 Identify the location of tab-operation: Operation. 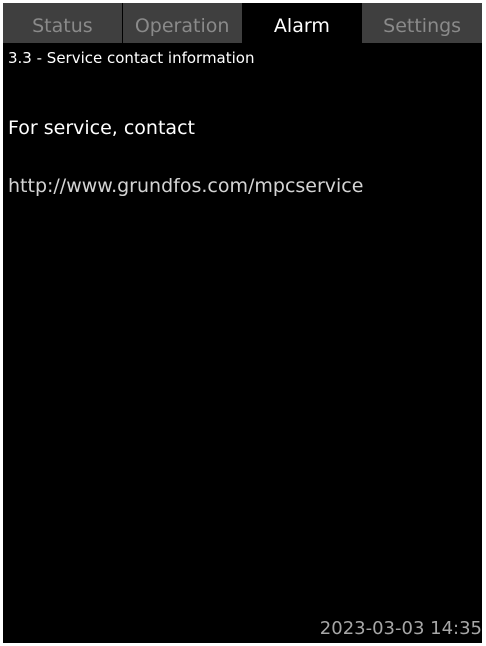
(182, 23).